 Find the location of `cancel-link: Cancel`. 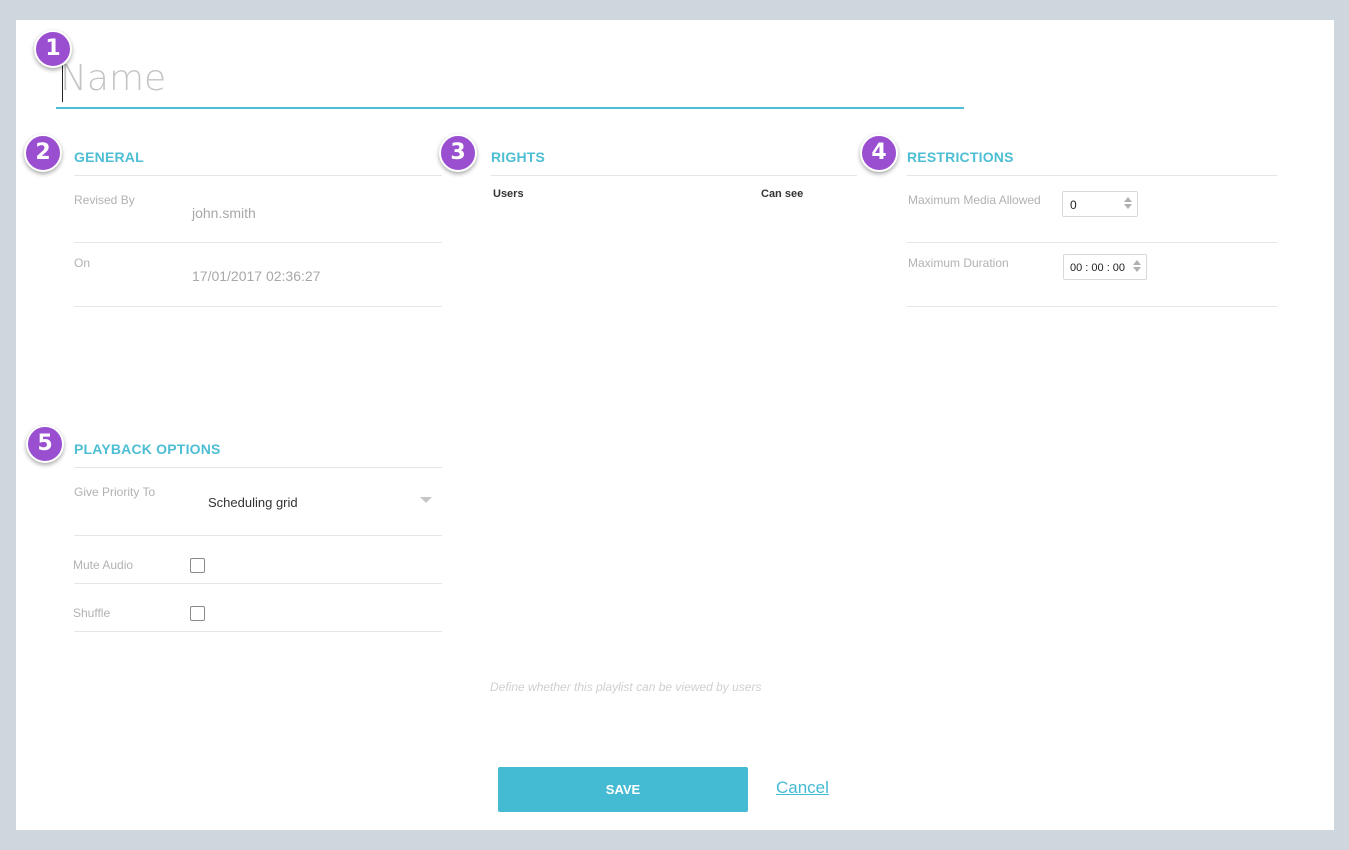

cancel-link: Cancel is located at coordinates (802, 788).